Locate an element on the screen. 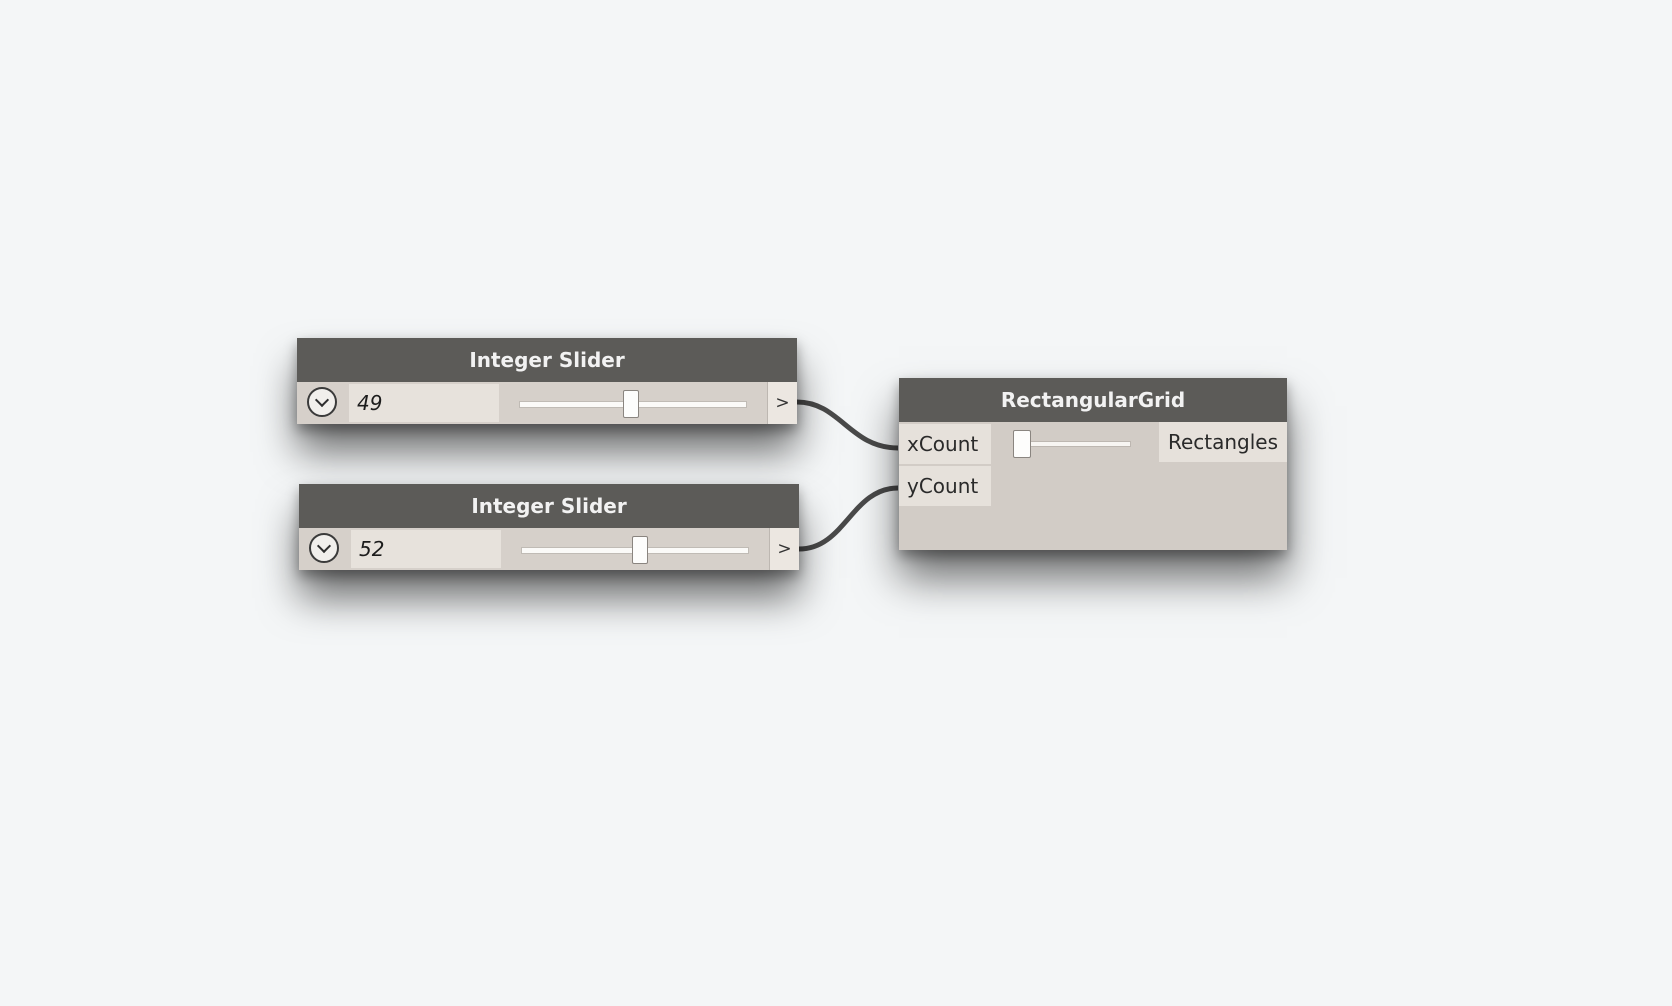  slider-value-input: 52 is located at coordinates (426, 549).